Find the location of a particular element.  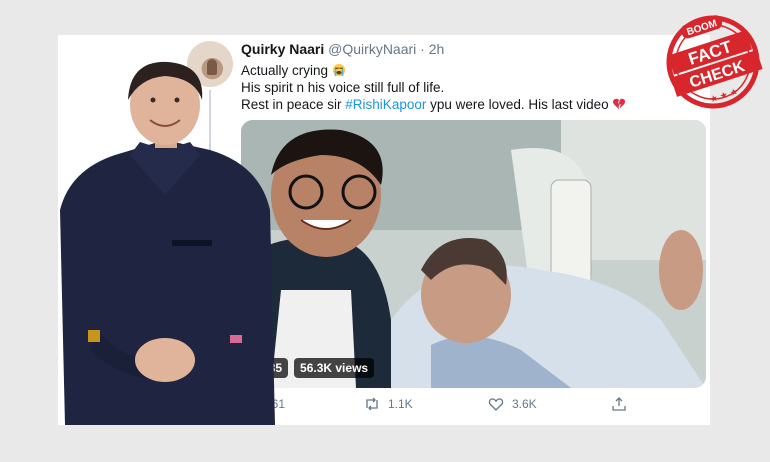

tweet-time: 2h is located at coordinates (437, 49).